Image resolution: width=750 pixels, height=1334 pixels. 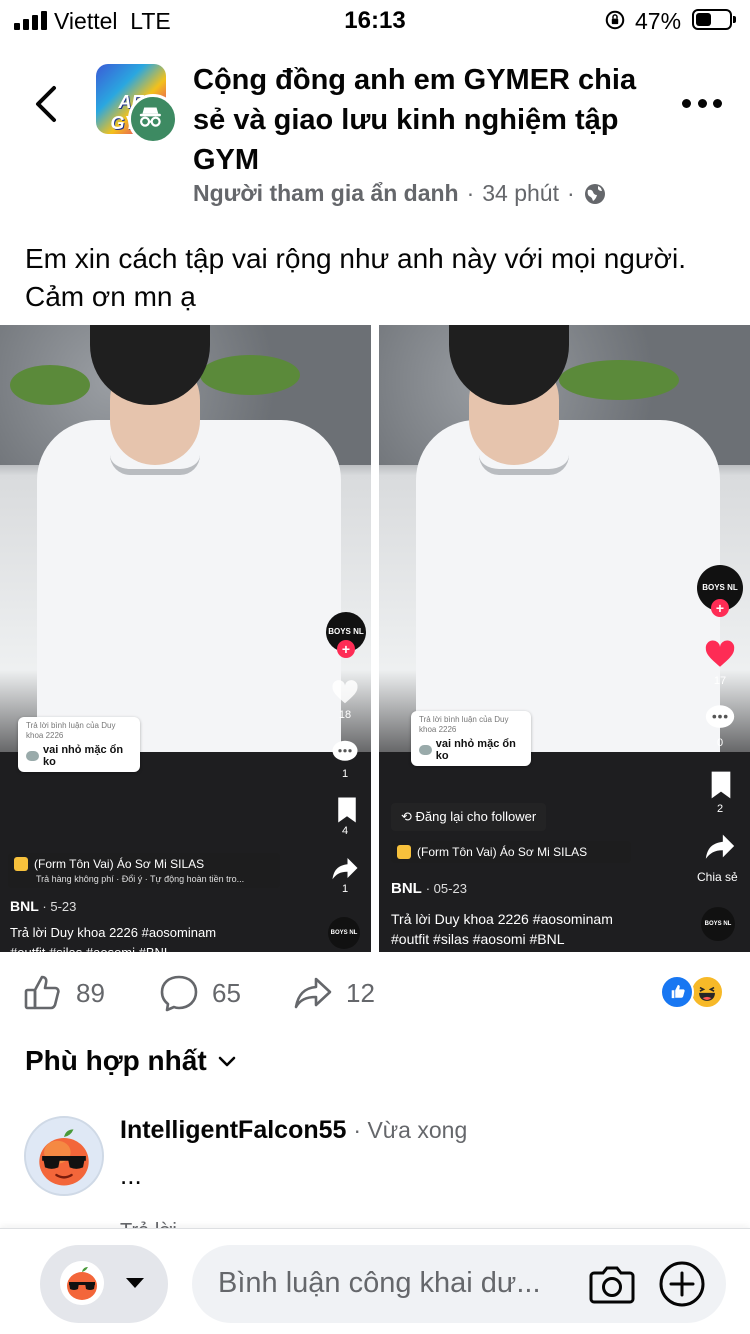 I want to click on comment-count: 1, so click(x=345, y=774).